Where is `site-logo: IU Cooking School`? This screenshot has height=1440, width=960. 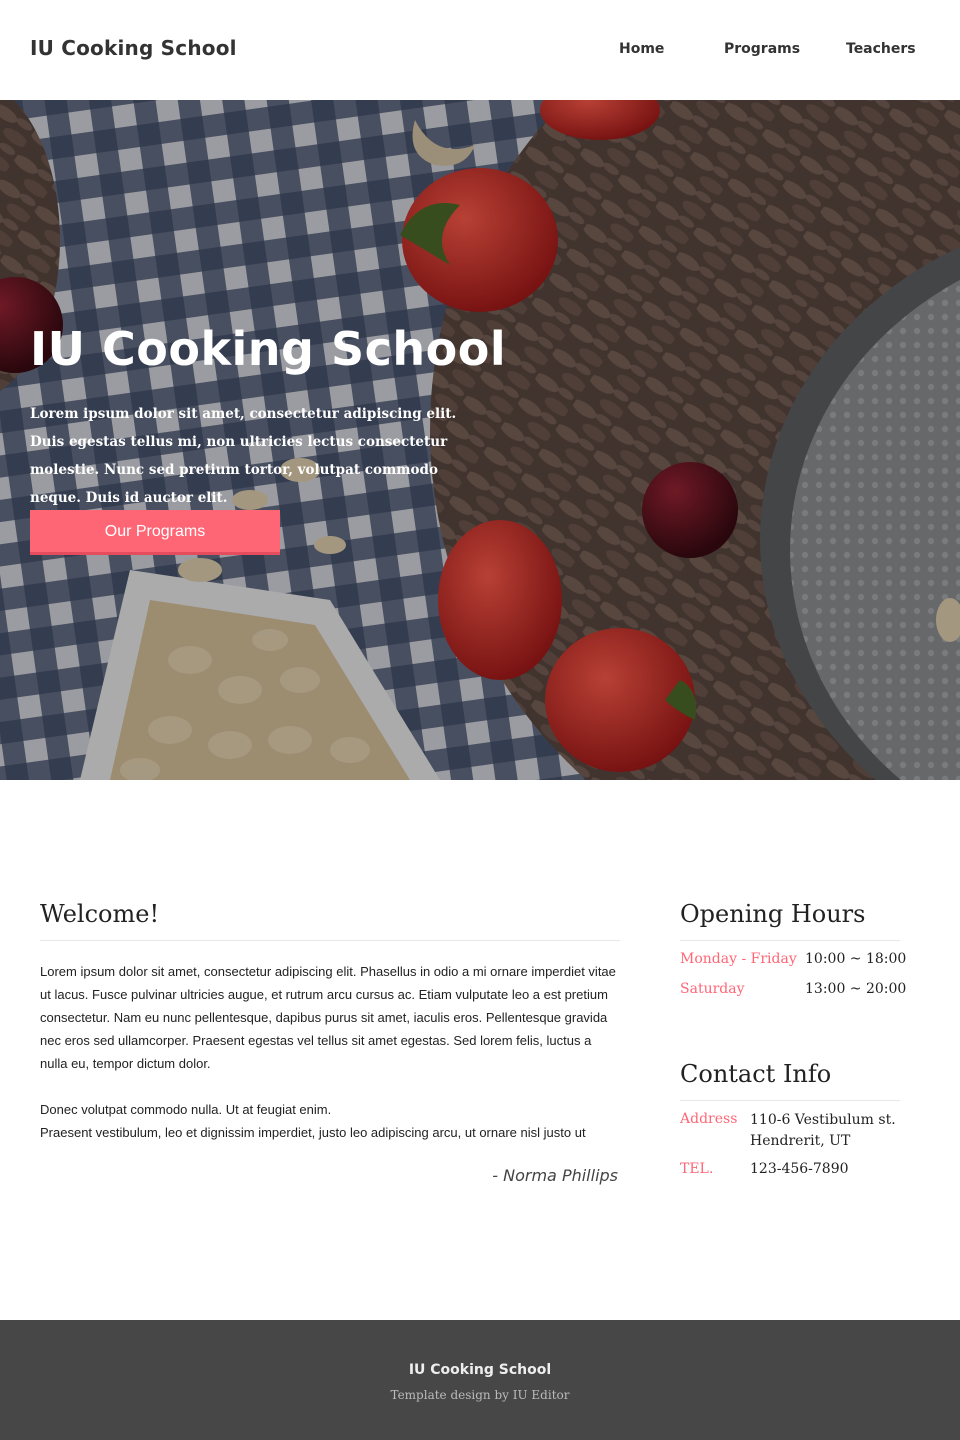
site-logo: IU Cooking School is located at coordinates (133, 48).